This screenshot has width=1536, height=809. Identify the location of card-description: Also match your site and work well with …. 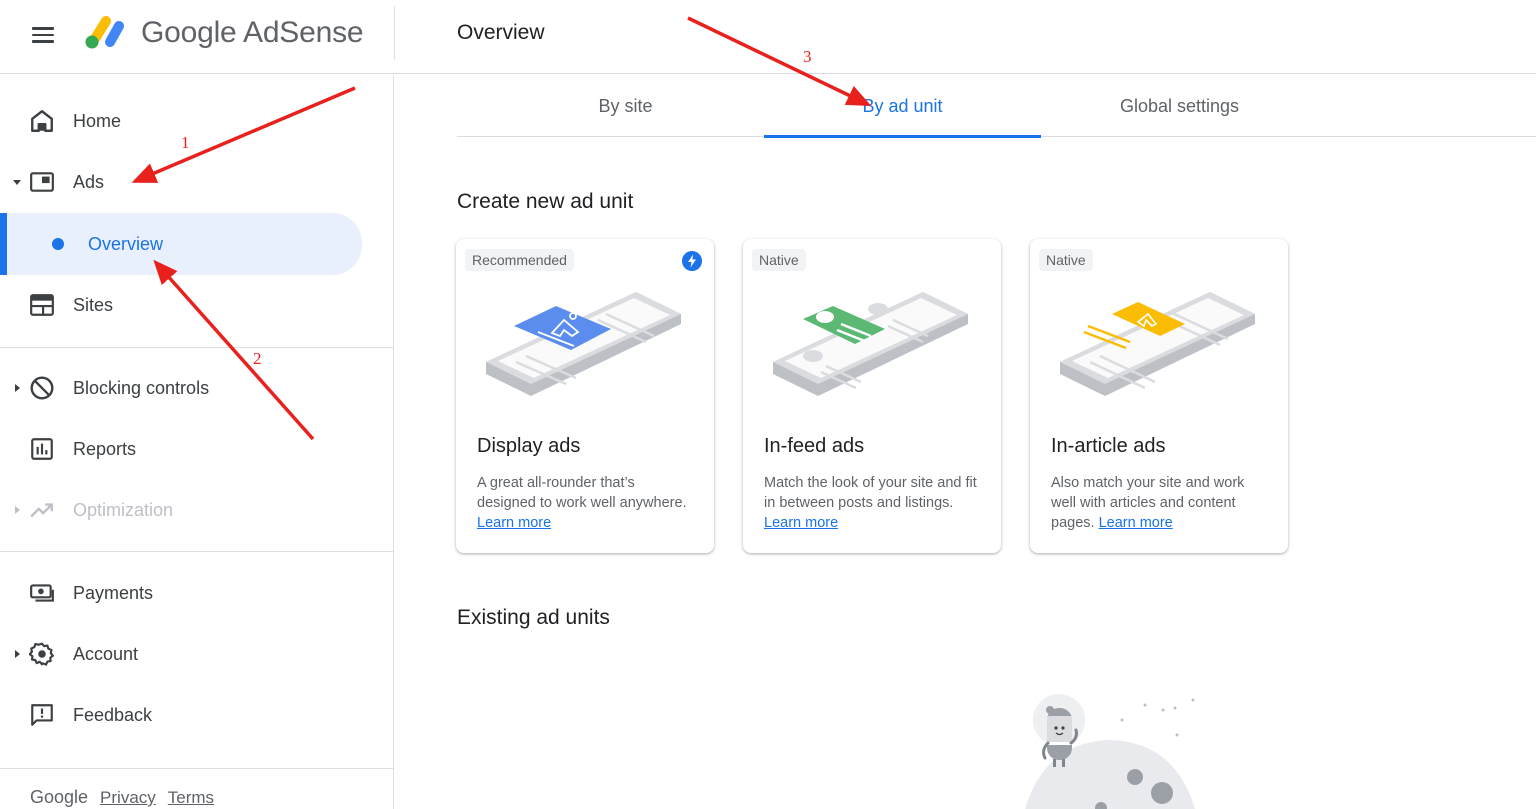
(1161, 503).